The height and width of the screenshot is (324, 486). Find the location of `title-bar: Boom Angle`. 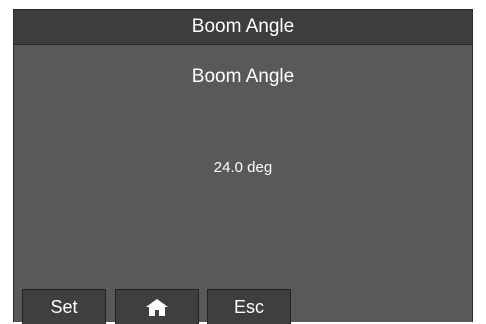

title-bar: Boom Angle is located at coordinates (243, 27).